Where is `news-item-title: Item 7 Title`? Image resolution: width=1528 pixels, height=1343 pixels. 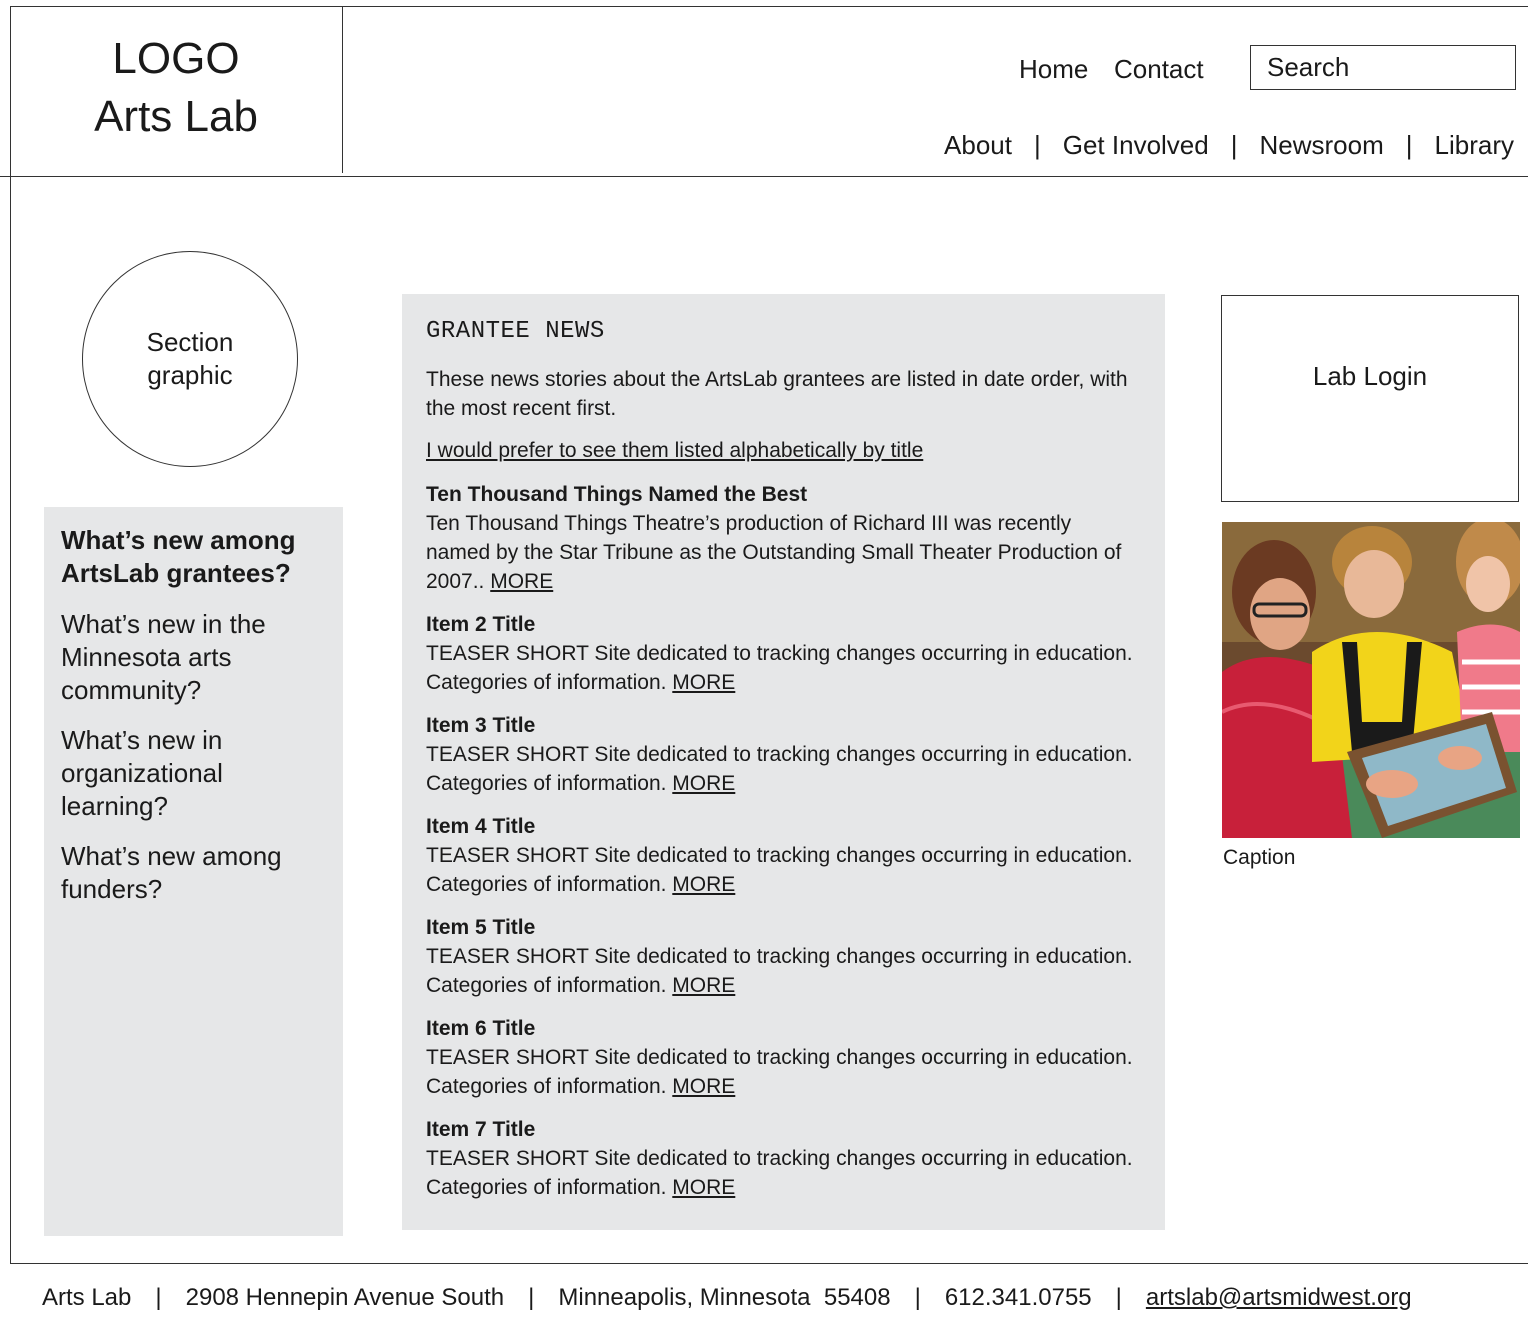
news-item-title: Item 7 Title is located at coordinates (481, 1129).